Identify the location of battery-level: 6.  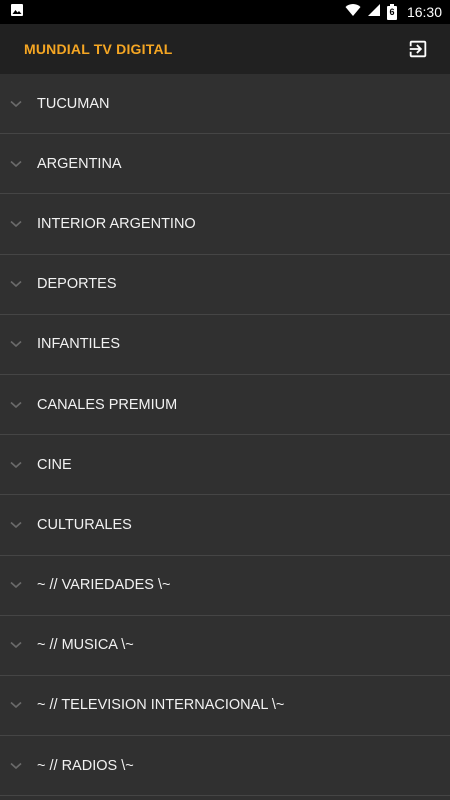
(392, 12).